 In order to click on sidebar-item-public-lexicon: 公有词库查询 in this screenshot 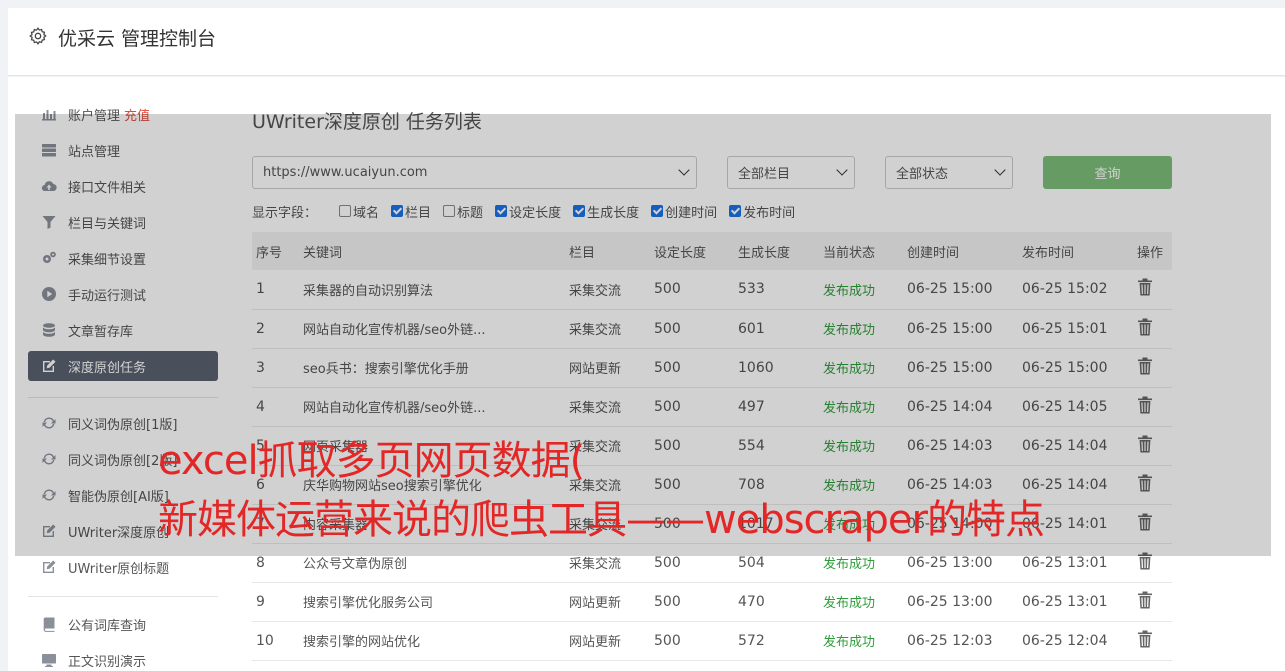, I will do `click(123, 624)`.